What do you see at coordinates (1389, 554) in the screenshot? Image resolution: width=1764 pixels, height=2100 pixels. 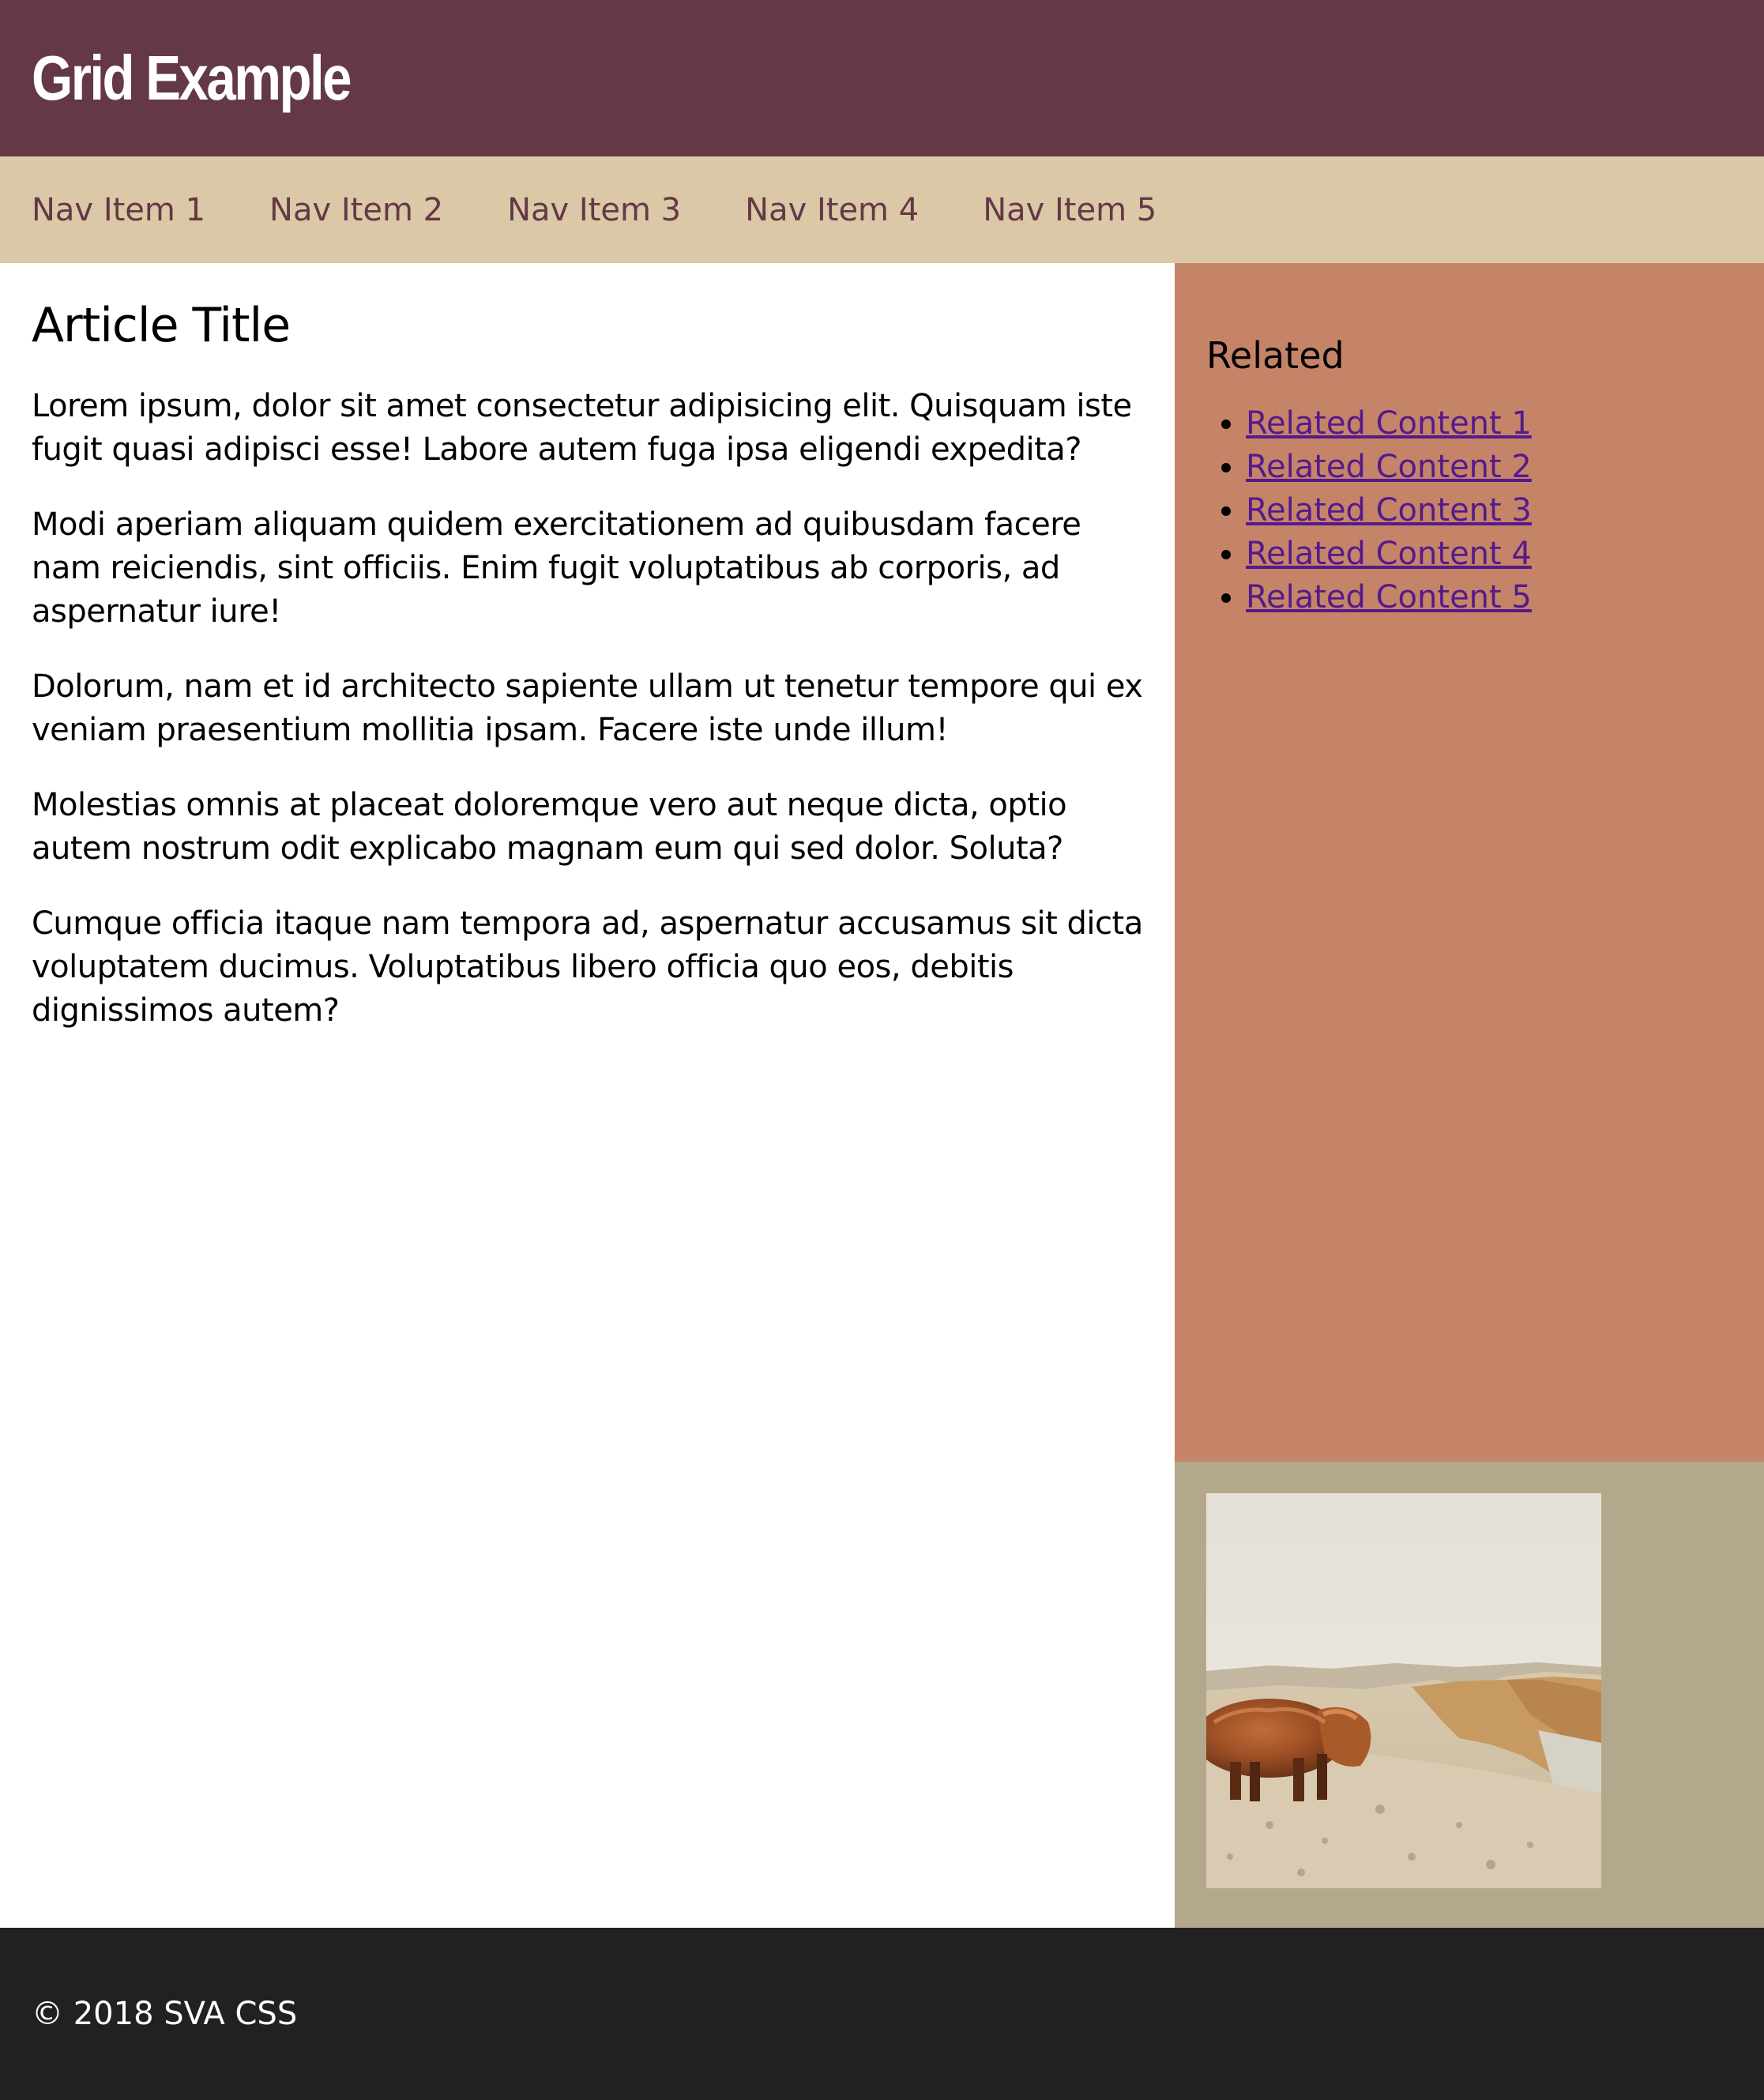 I see `related-link-4: Related Content 4` at bounding box center [1389, 554].